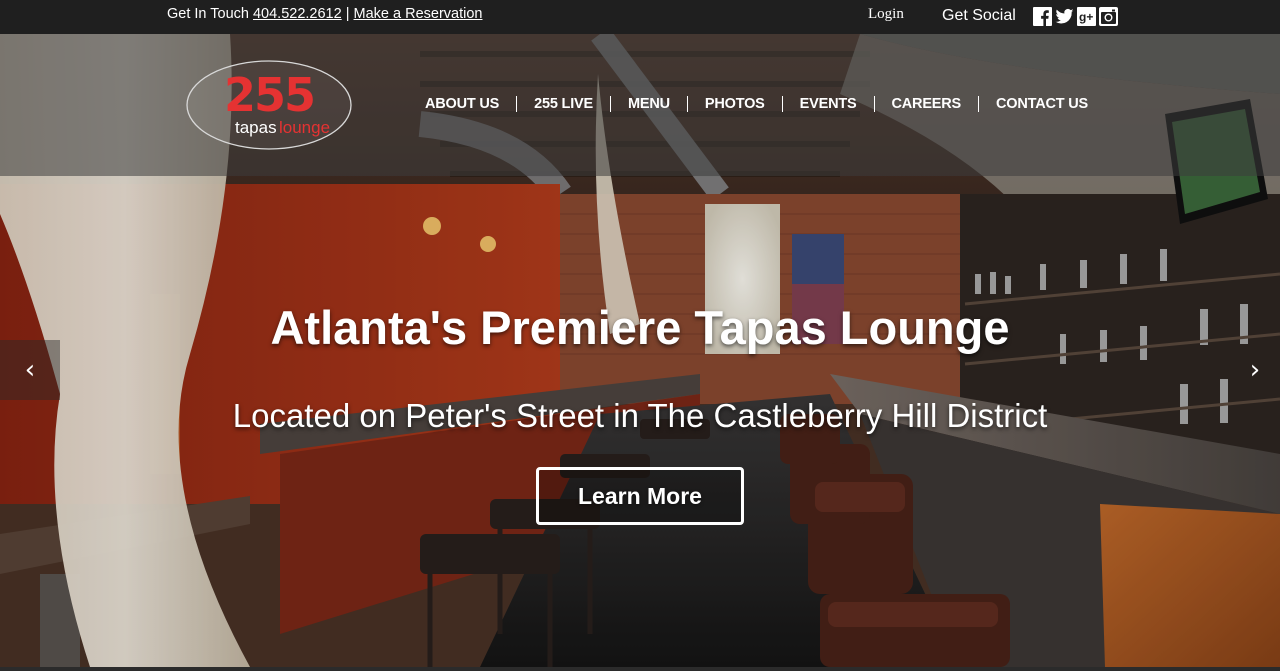 This screenshot has width=1280, height=671. I want to click on nav-events: EVENTS, so click(827, 104).